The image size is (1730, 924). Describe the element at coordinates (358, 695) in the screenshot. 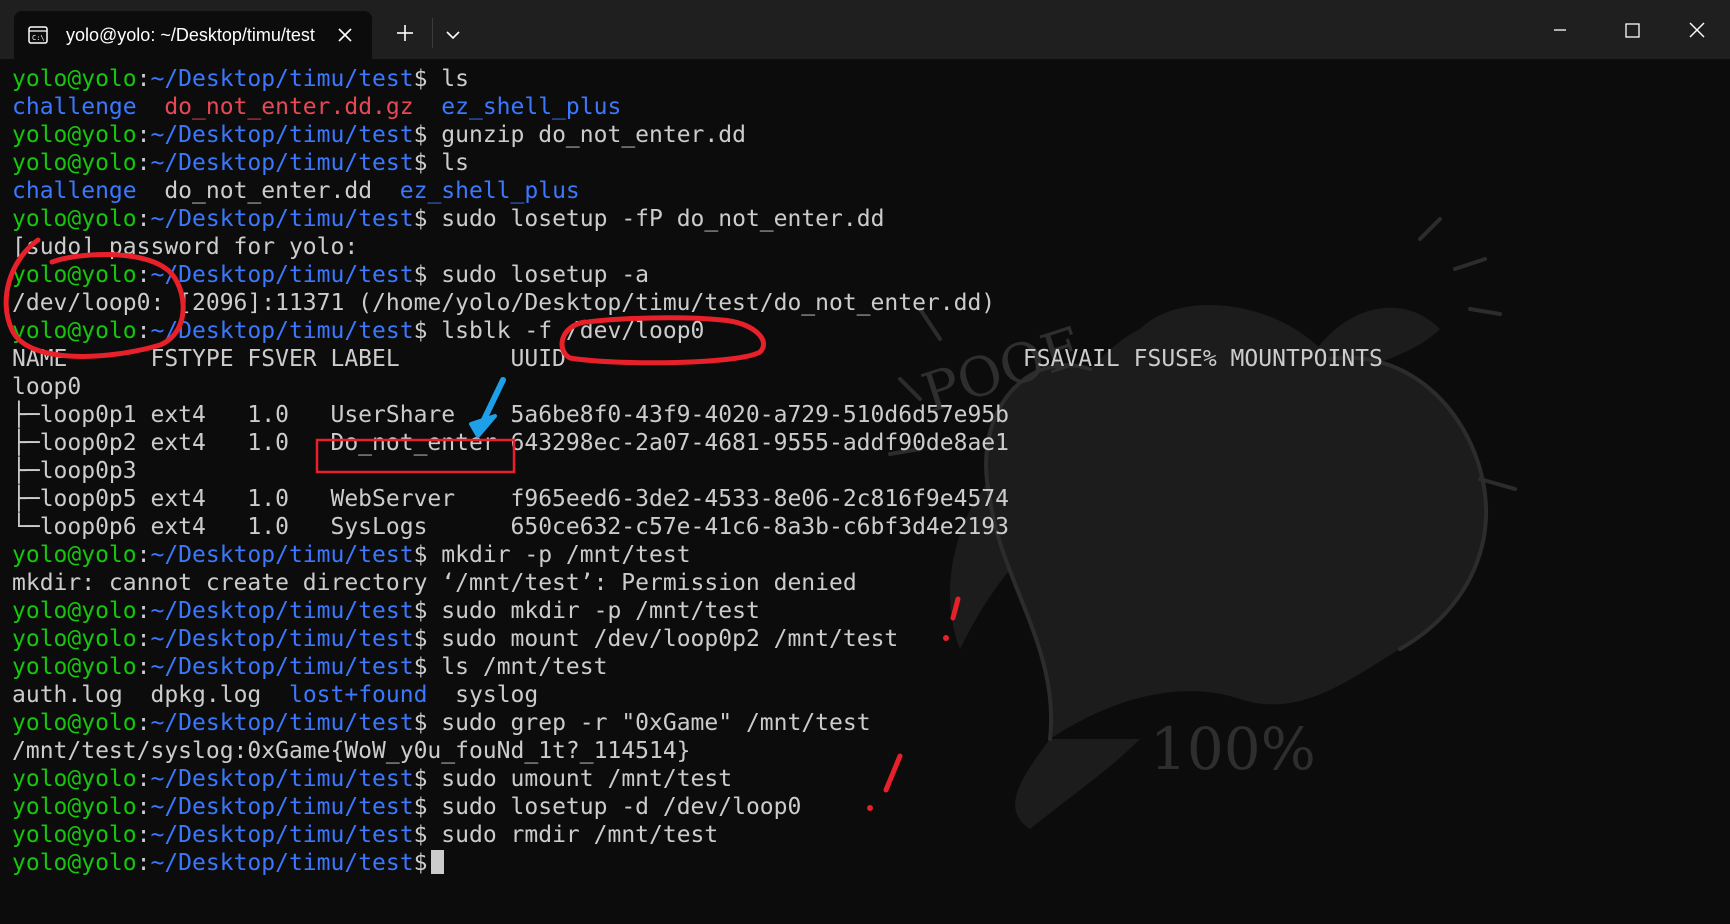

I see `listing-directory: lost+found` at that location.